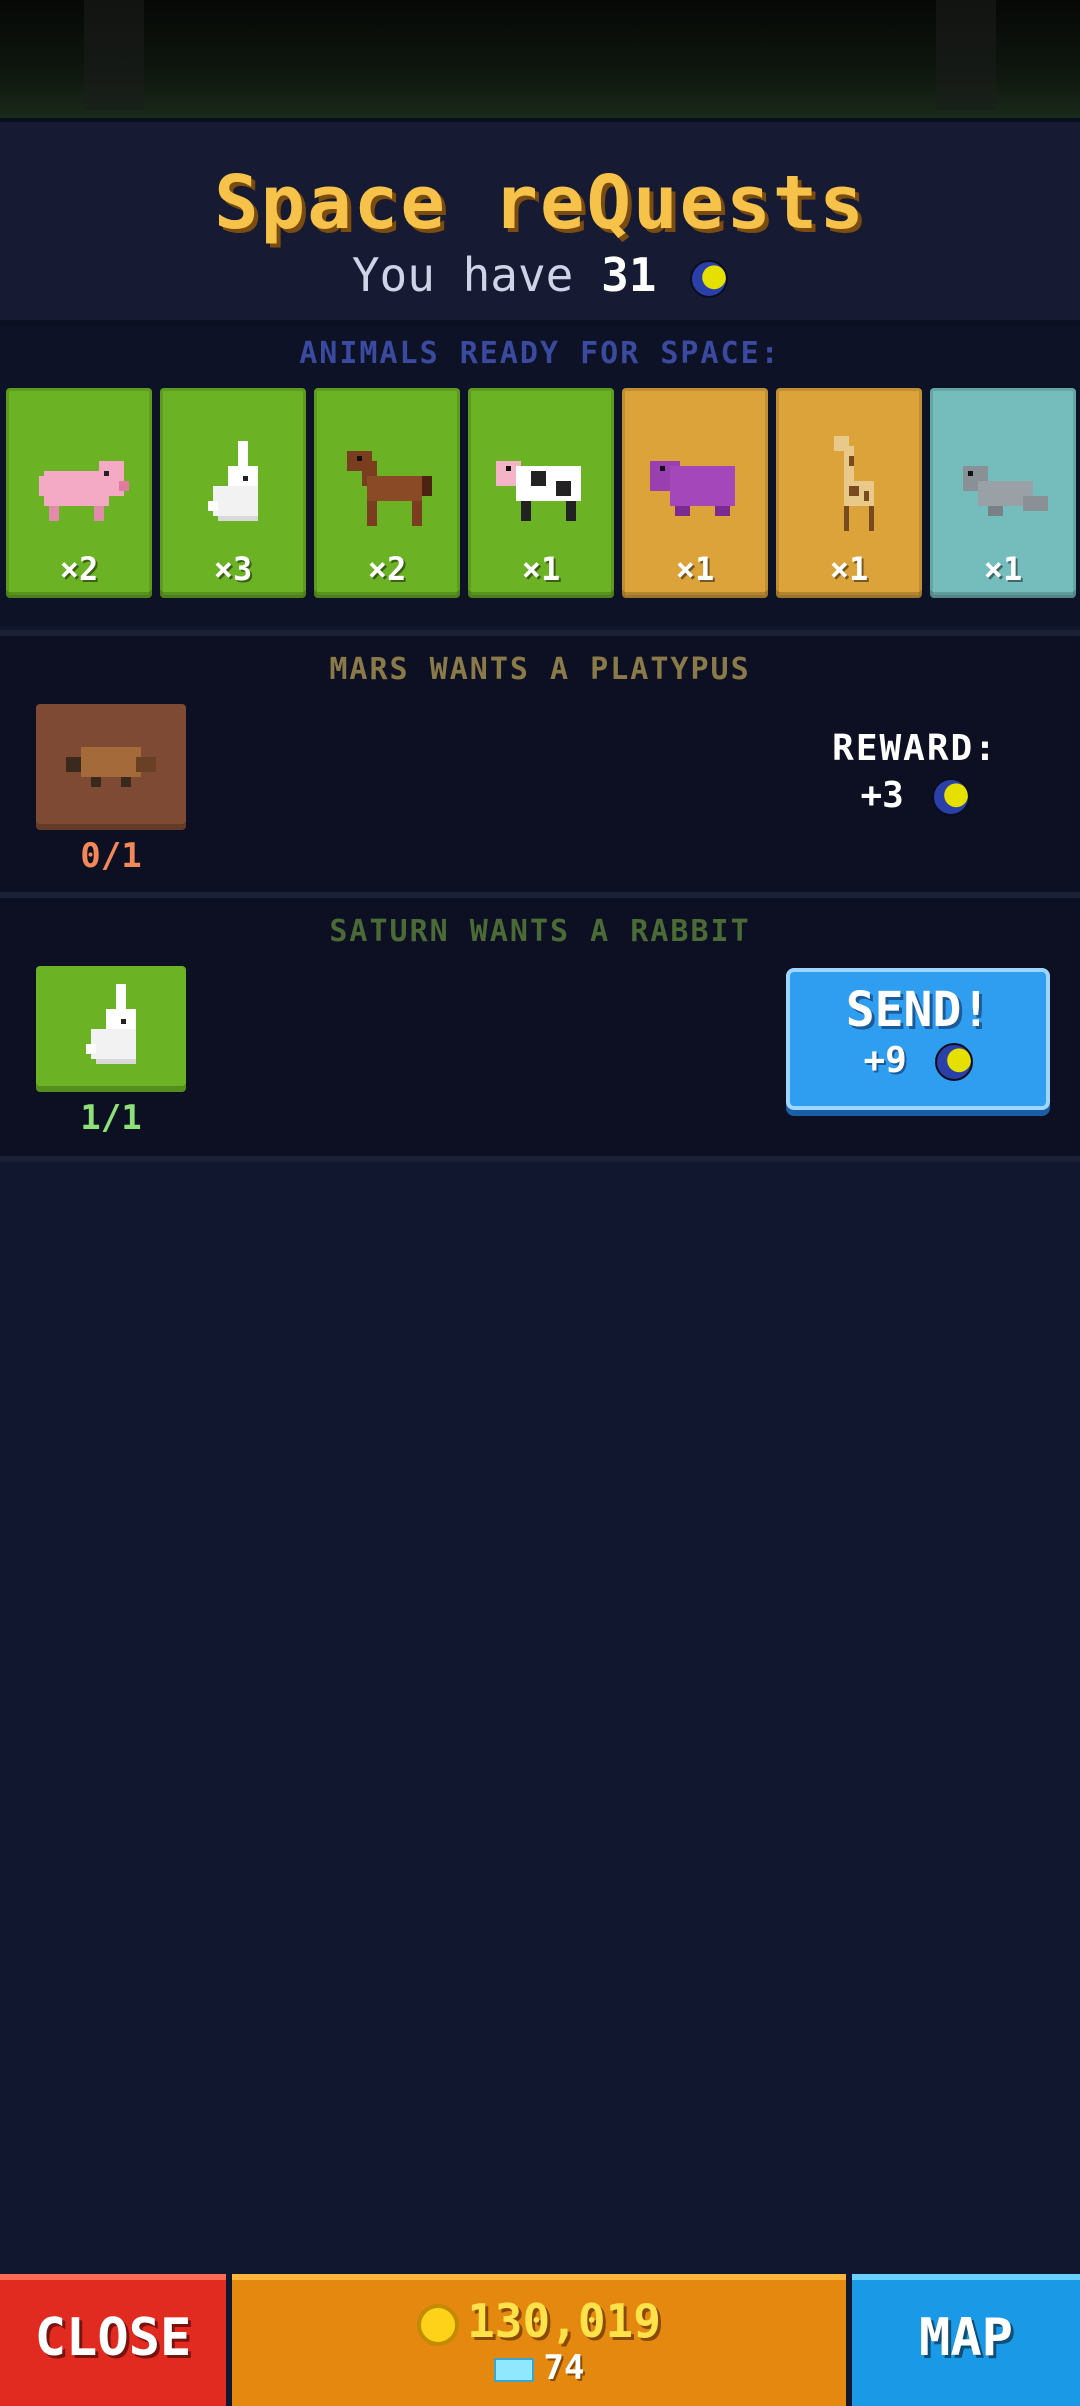 The width and height of the screenshot is (1080, 2406). I want to click on reward-info: REWARD: +3, so click(915, 772).